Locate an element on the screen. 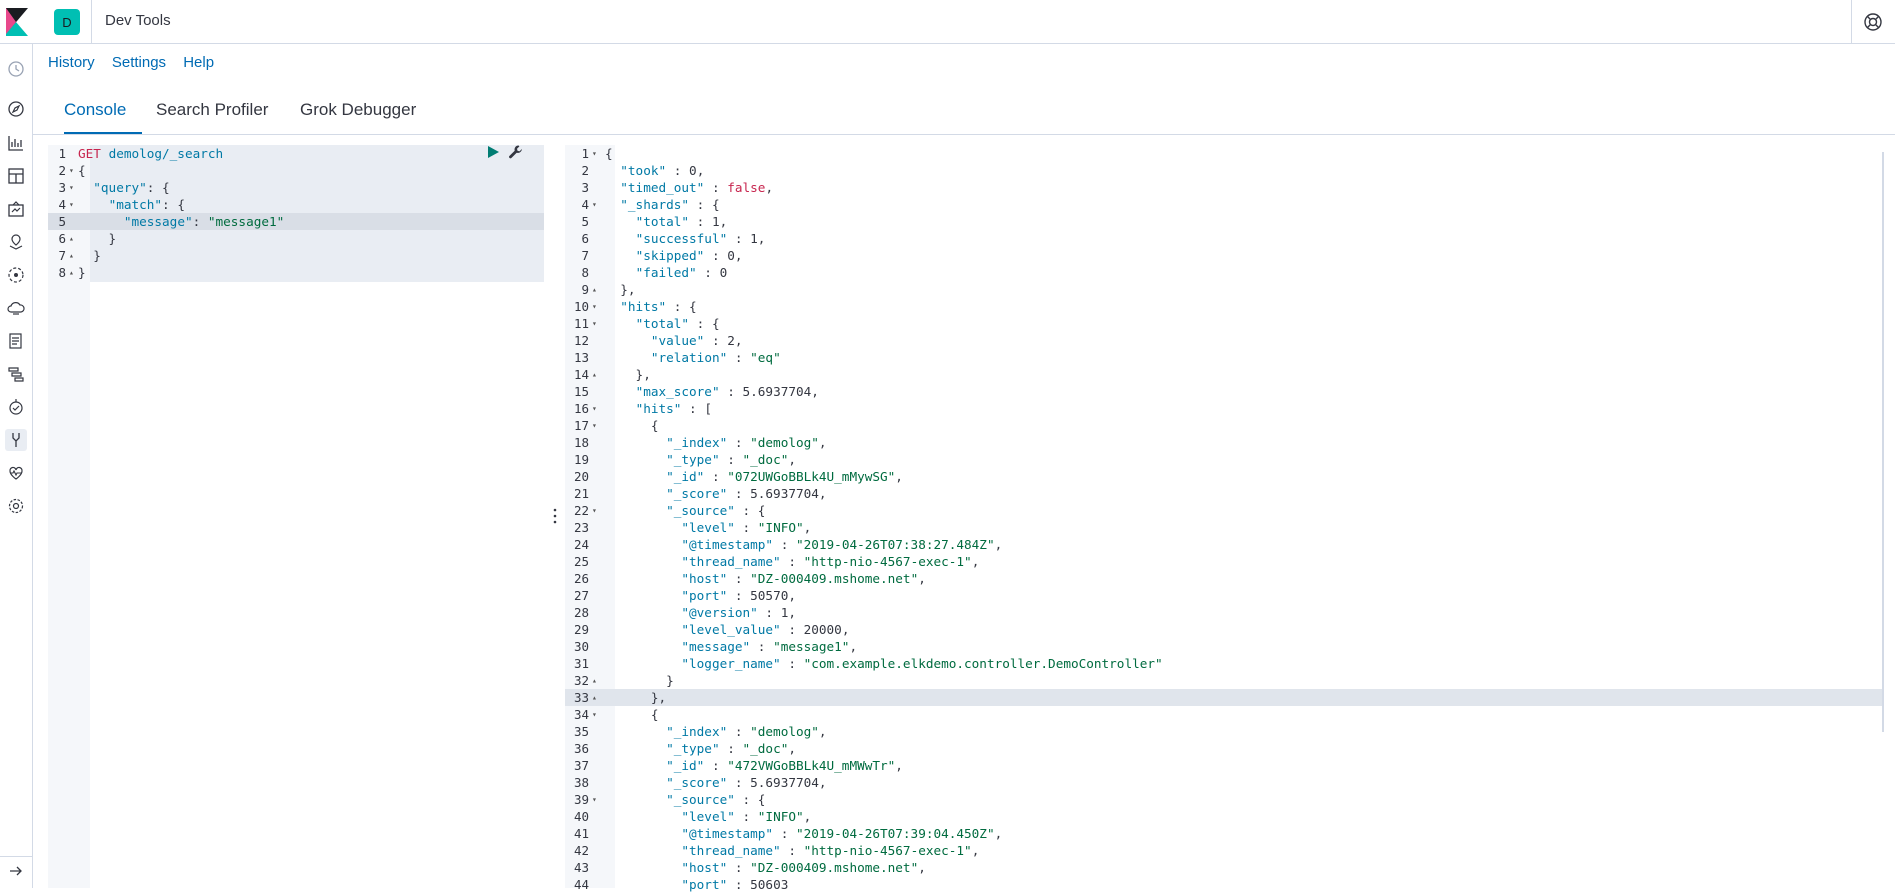 Image resolution: width=1895 pixels, height=893 pixels. canvas-icon is located at coordinates (16, 209).